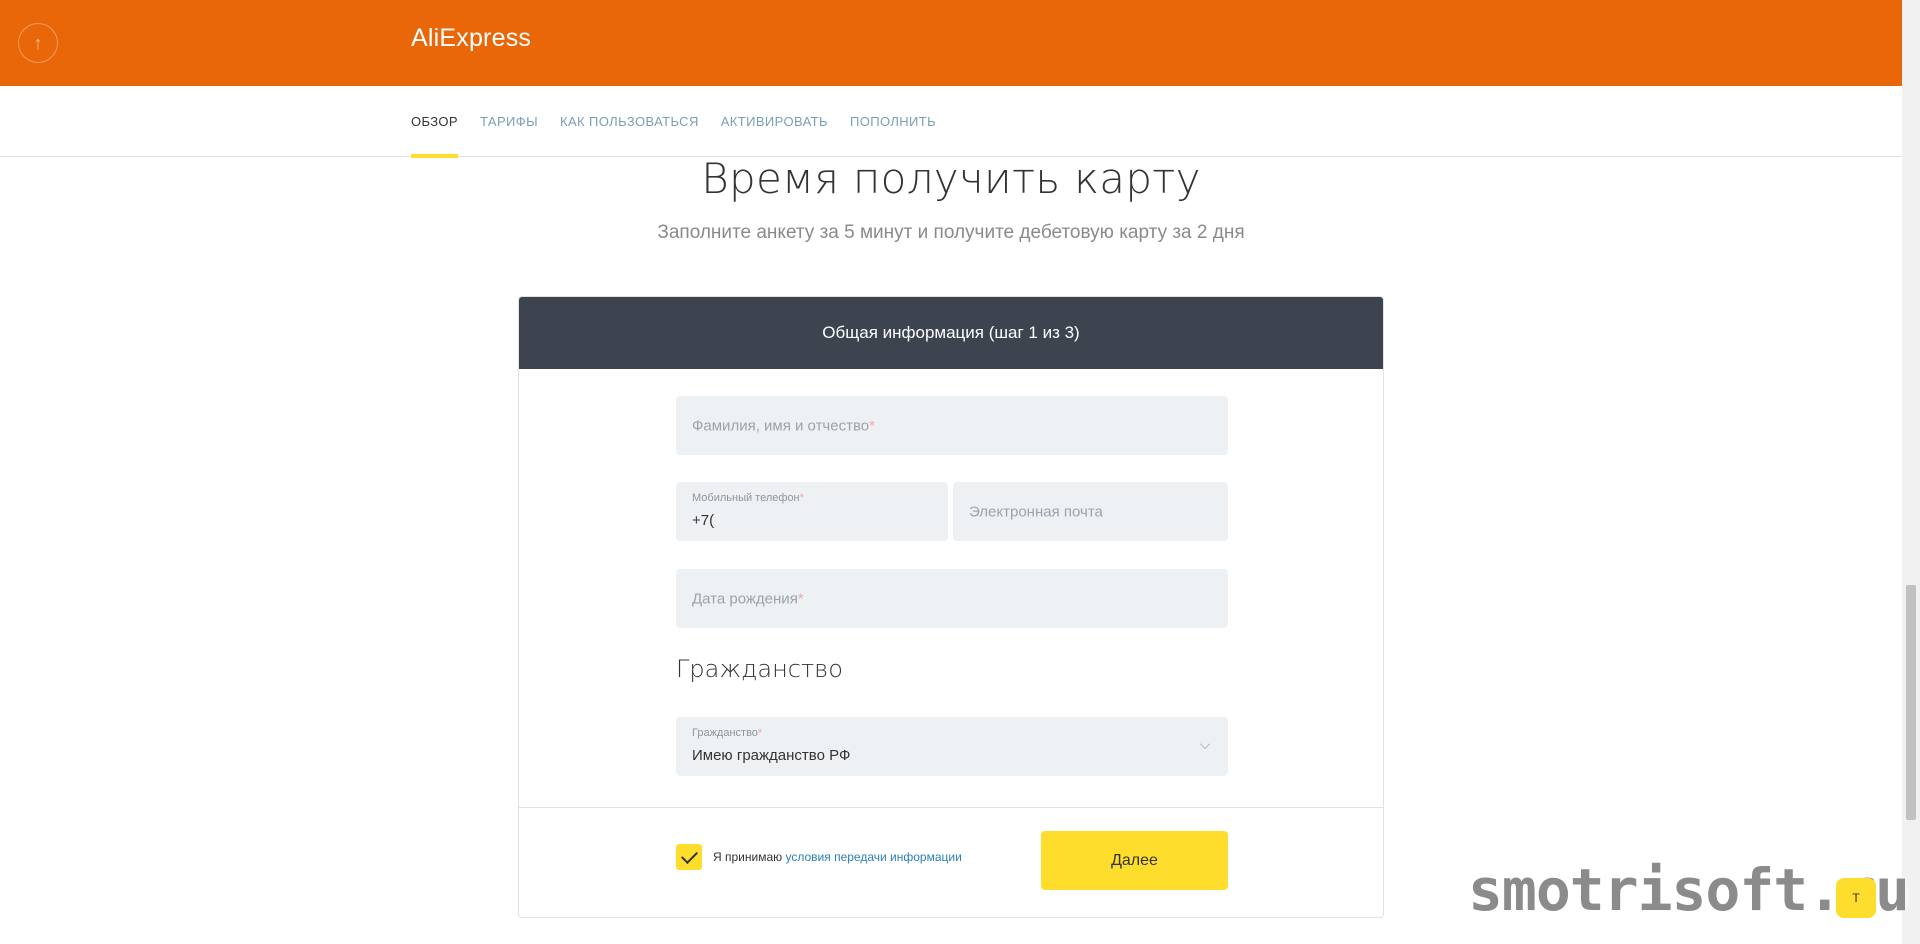  I want to click on phone-input: Мобильный телефон* +7(, so click(812, 511).